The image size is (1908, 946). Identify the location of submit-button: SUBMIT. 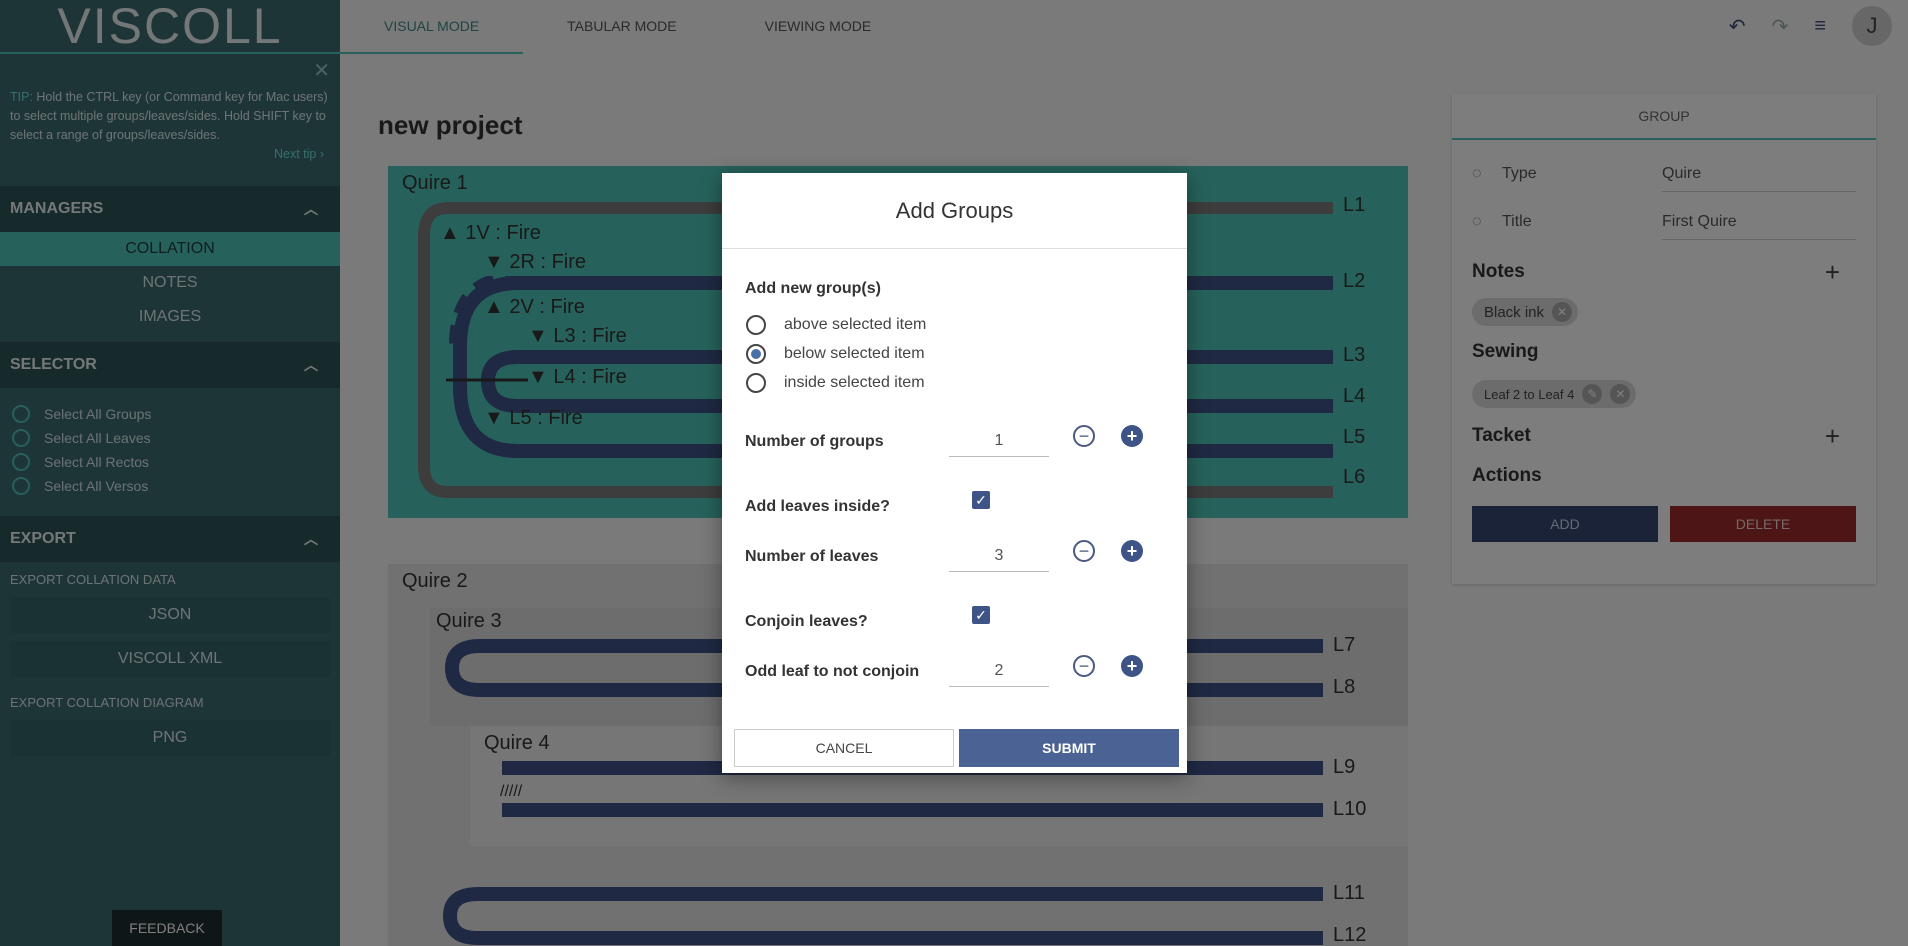
(1069, 748).